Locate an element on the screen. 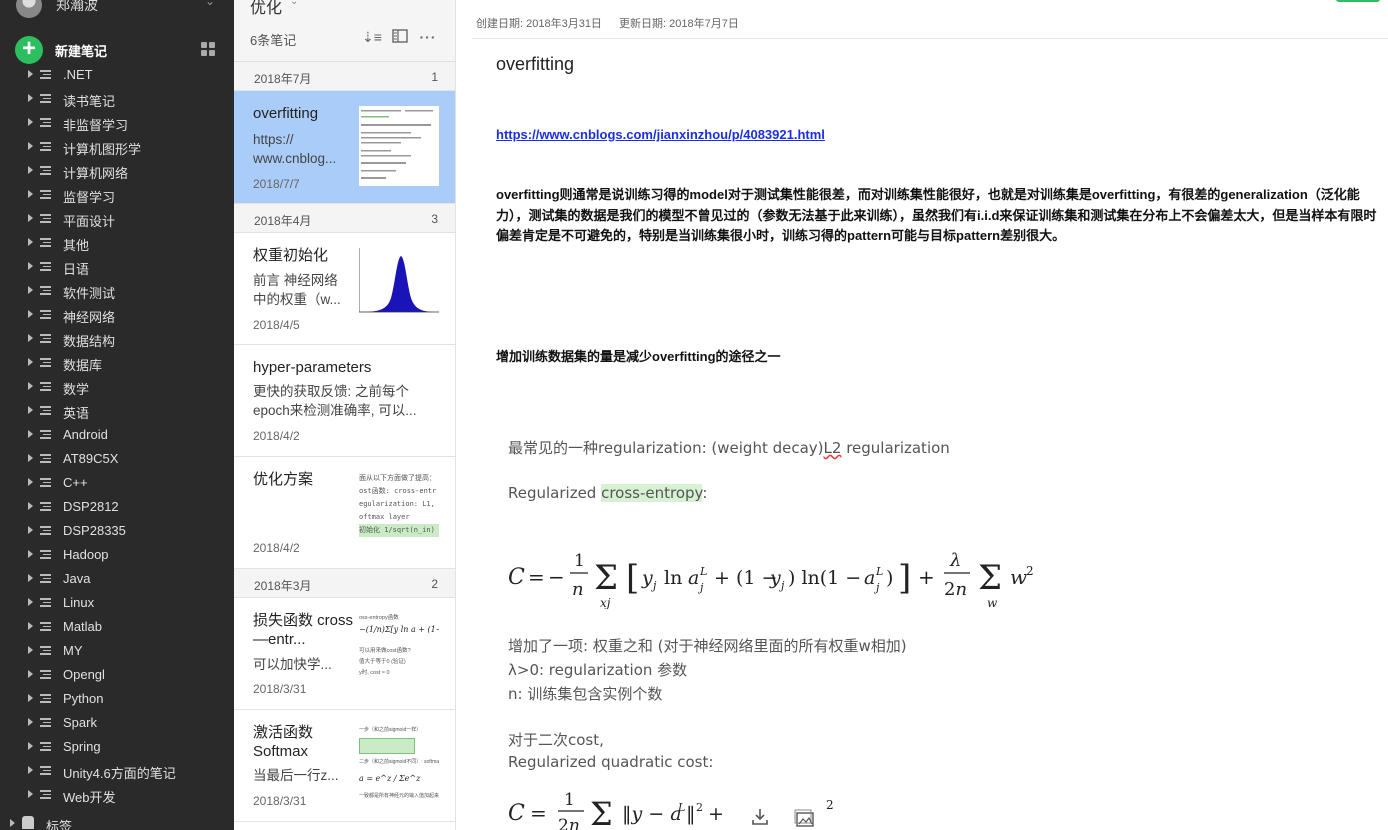 Image resolution: width=1388 pixels, height=830 pixels. sidebar-item-notebook: C++ is located at coordinates (117, 483).